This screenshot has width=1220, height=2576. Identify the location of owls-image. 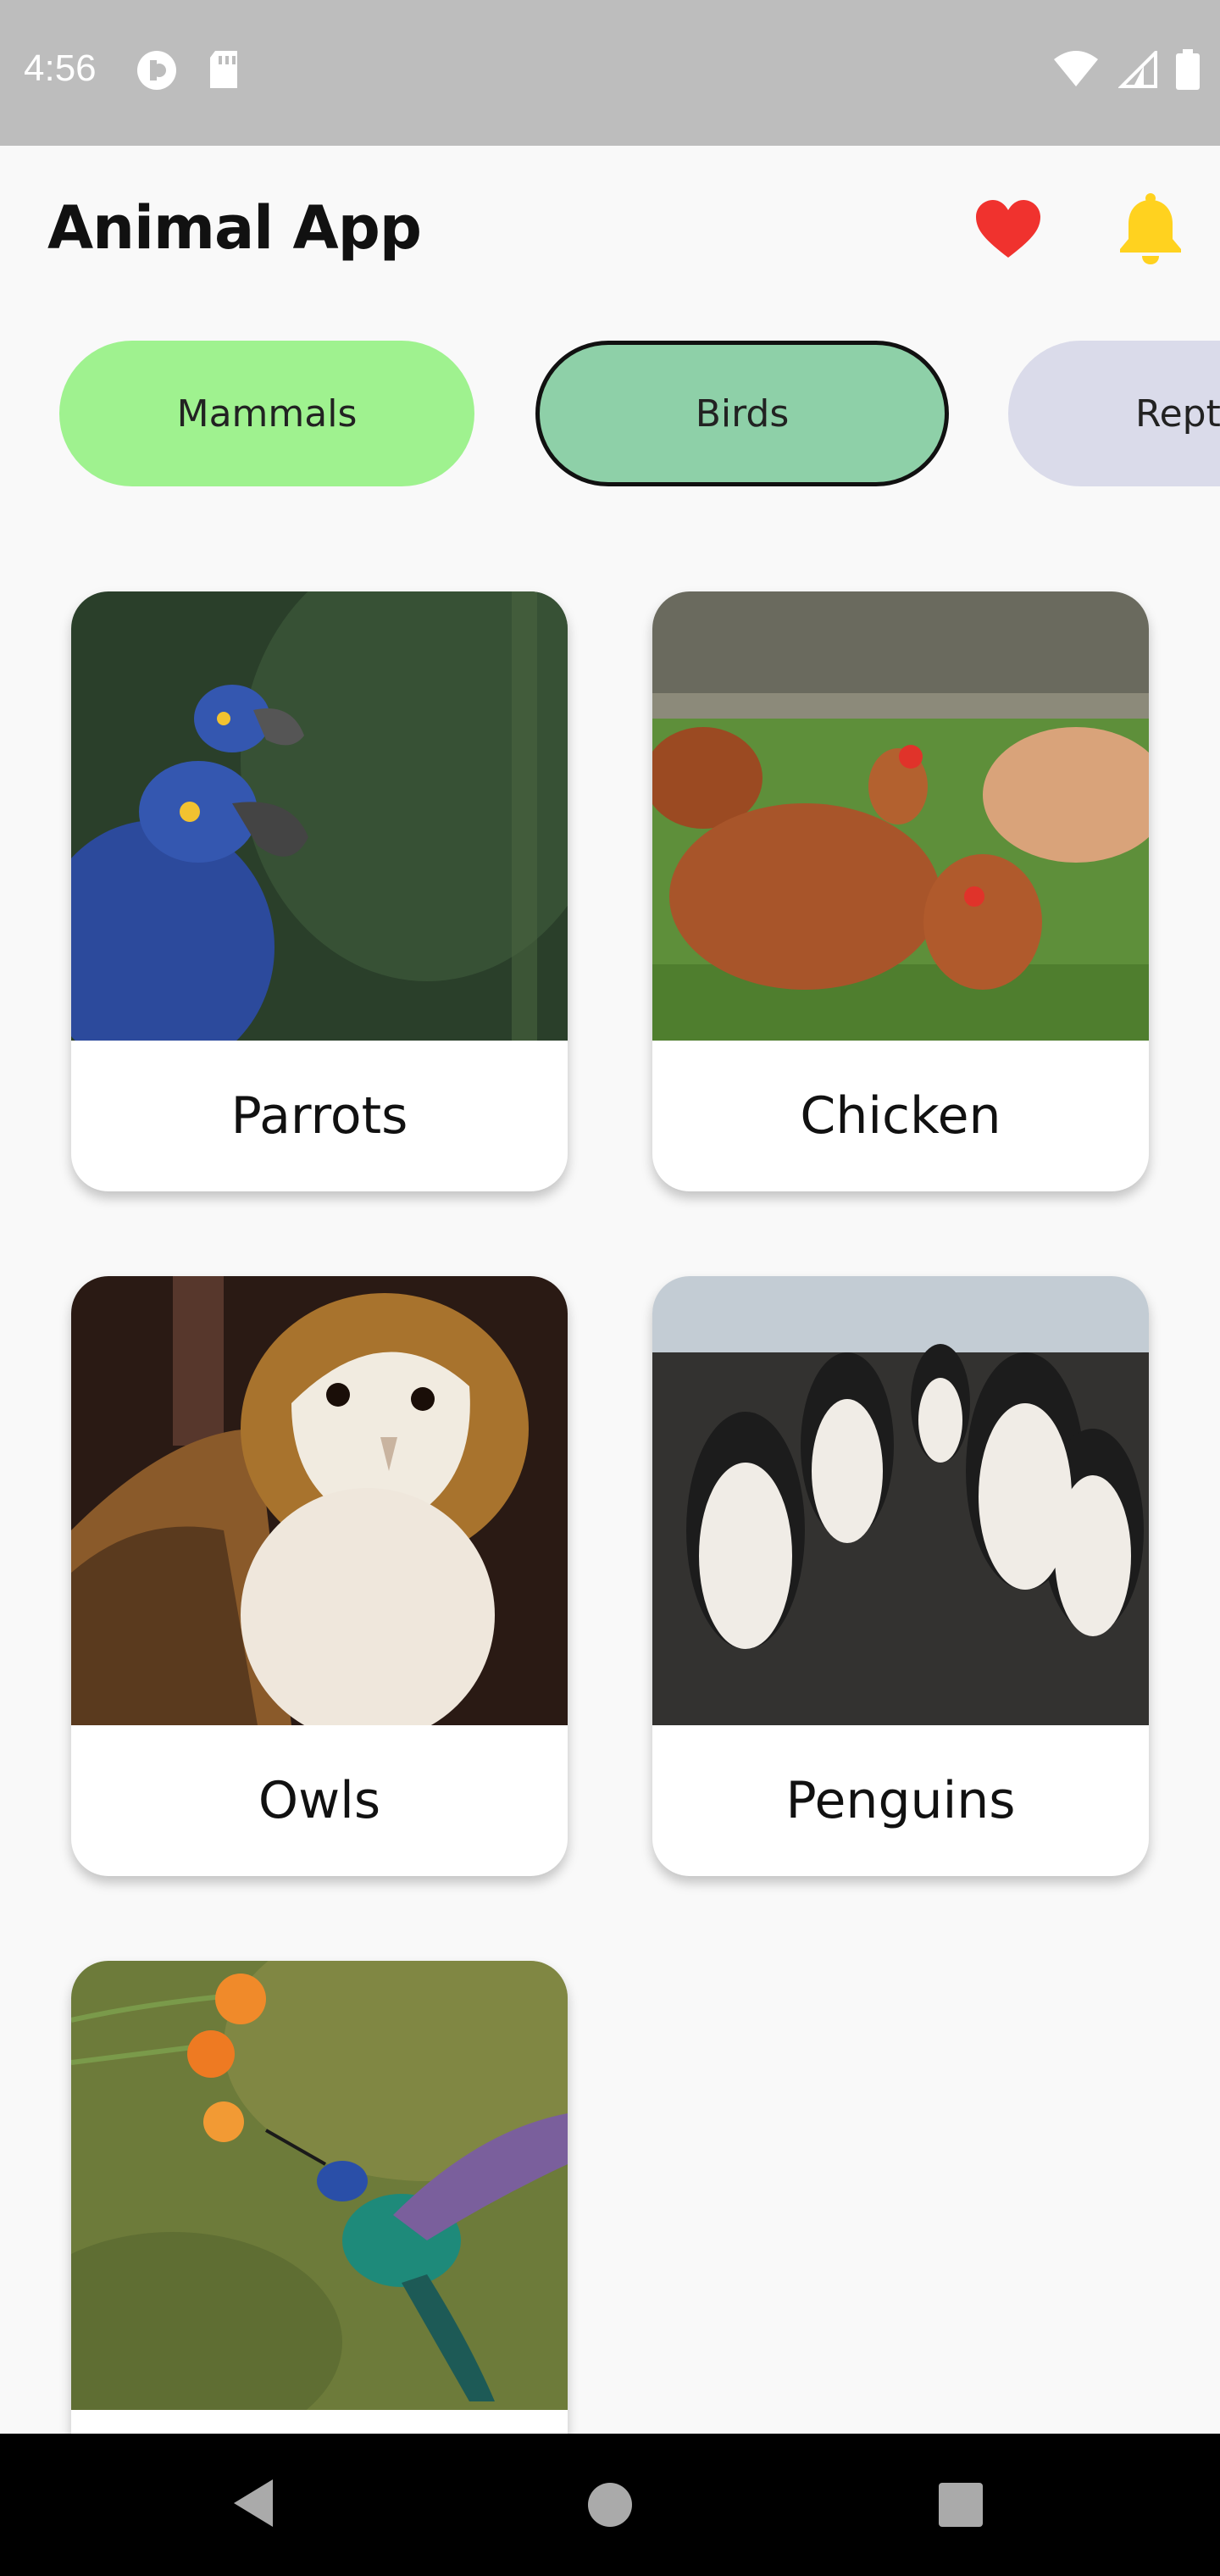
(319, 1500).